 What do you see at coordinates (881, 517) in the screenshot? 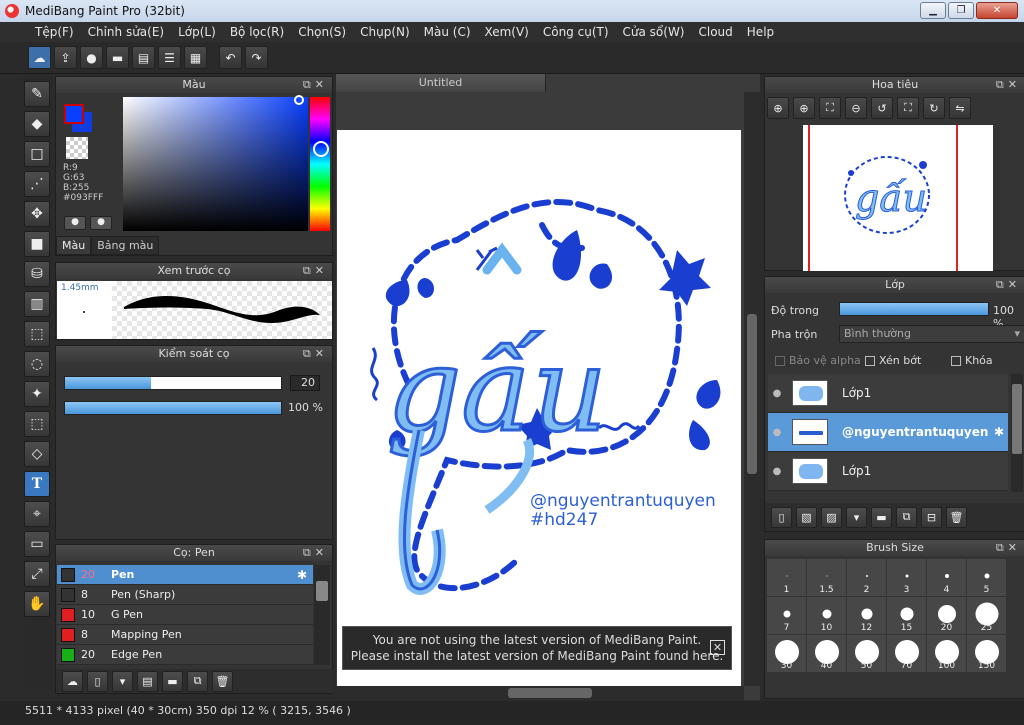
I see `layer-folder-icon: ▬` at bounding box center [881, 517].